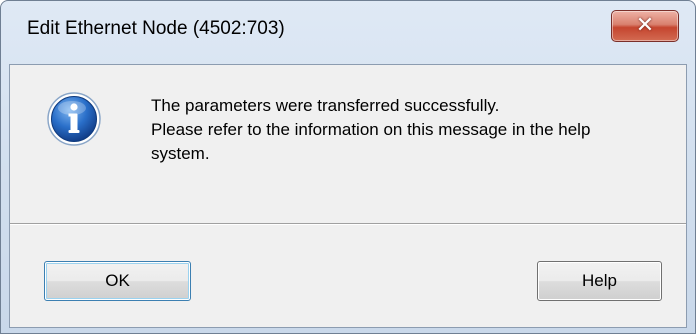 The image size is (696, 334). I want to click on ok-button: OK, so click(117, 281).